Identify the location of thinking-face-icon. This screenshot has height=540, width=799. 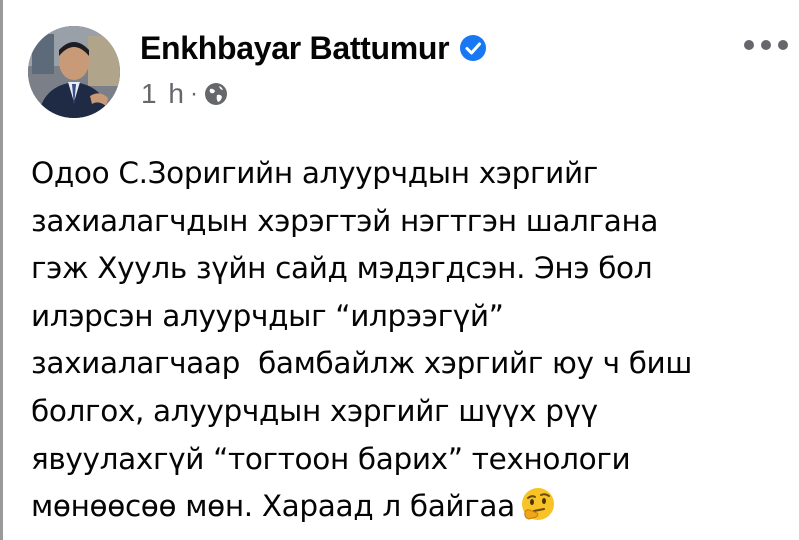
(537, 504).